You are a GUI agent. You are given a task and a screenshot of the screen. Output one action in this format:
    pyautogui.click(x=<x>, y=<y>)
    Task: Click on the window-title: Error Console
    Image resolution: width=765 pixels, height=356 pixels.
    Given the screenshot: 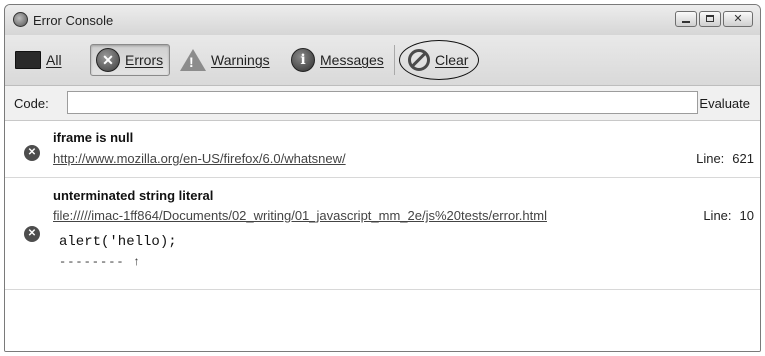 What is the action you would take?
    pyautogui.click(x=73, y=20)
    